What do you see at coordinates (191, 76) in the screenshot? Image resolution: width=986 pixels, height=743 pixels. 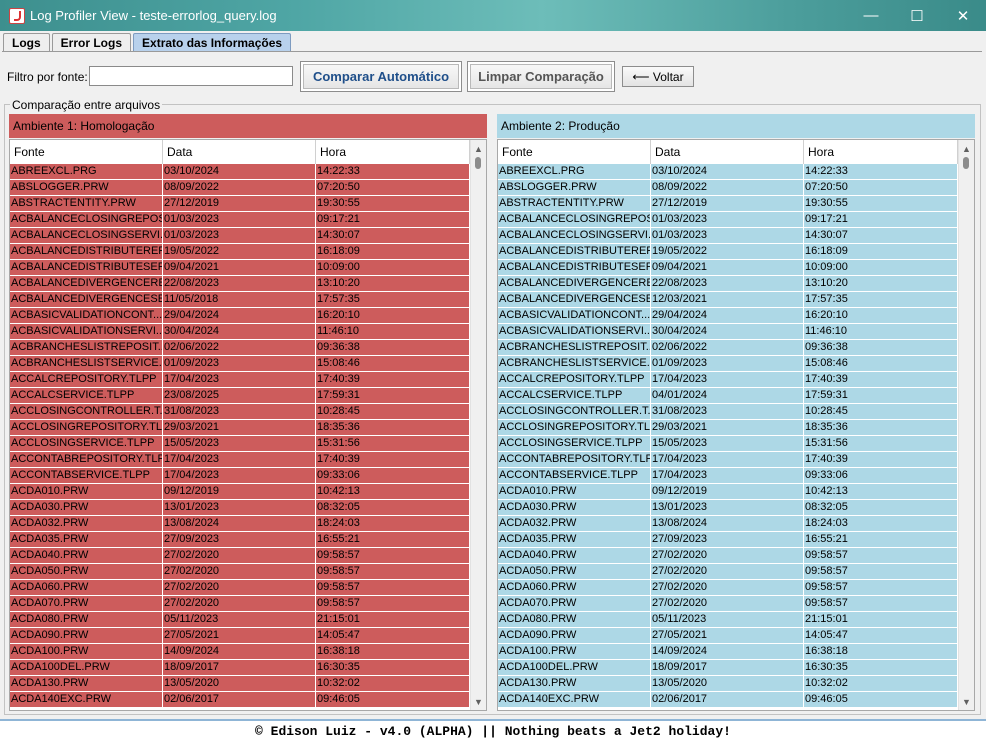 I see `filter-source-input` at bounding box center [191, 76].